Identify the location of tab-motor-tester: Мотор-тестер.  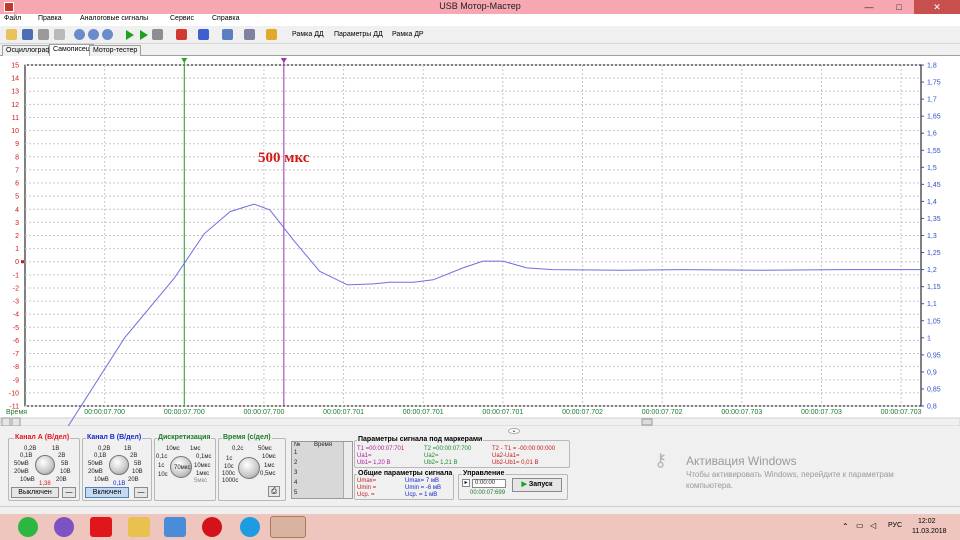
(115, 50).